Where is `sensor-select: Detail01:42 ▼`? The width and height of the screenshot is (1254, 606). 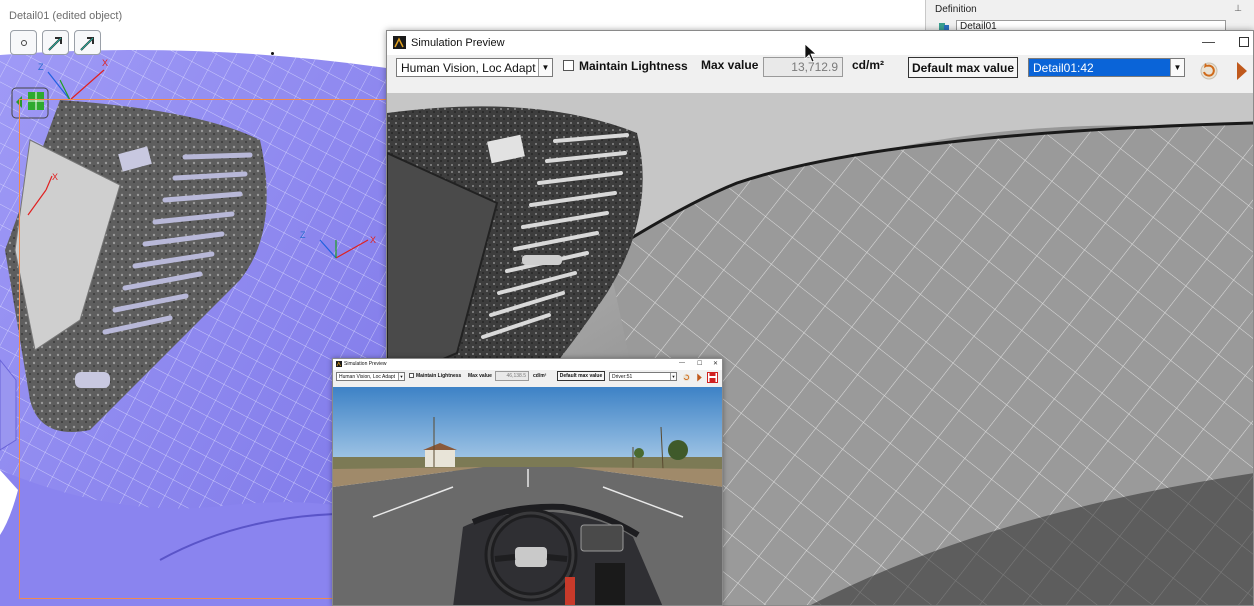 sensor-select: Detail01:42 ▼ is located at coordinates (1106, 67).